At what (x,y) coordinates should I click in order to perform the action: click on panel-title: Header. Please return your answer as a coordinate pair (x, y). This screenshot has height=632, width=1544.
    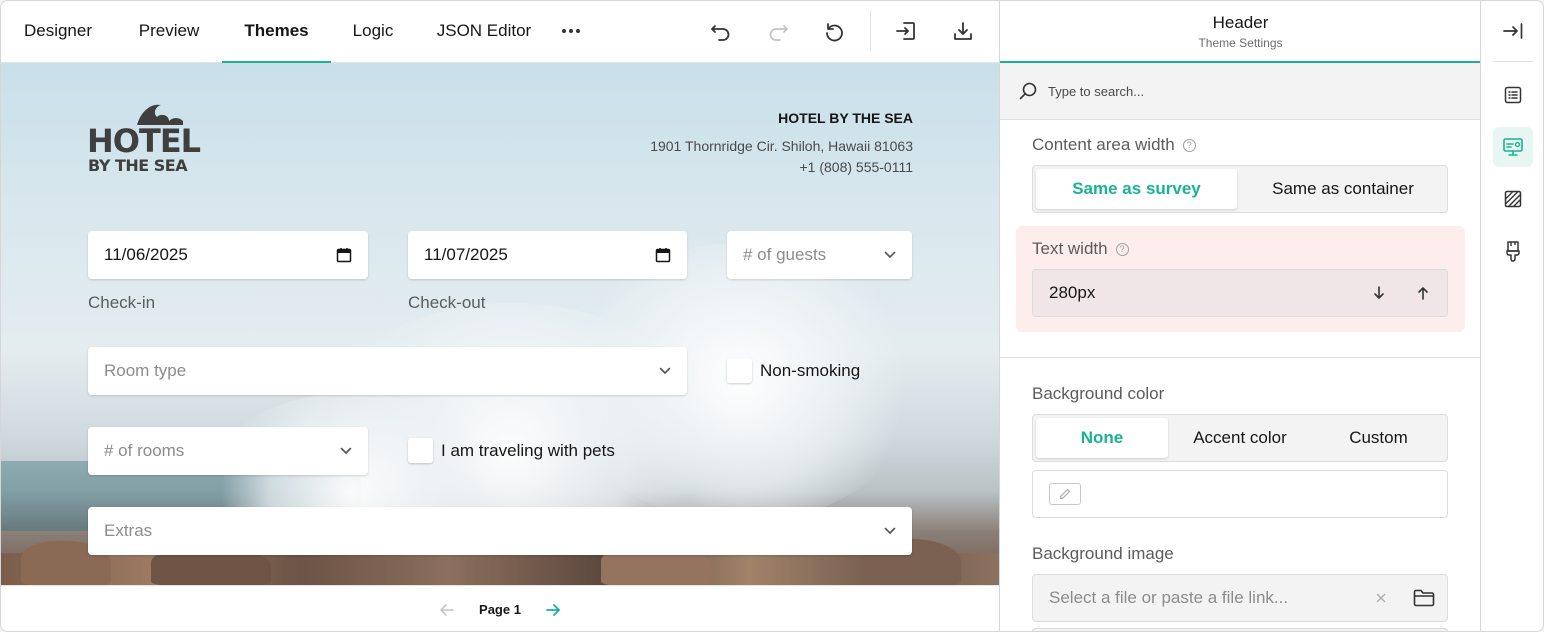
    Looking at the image, I should click on (1240, 22).